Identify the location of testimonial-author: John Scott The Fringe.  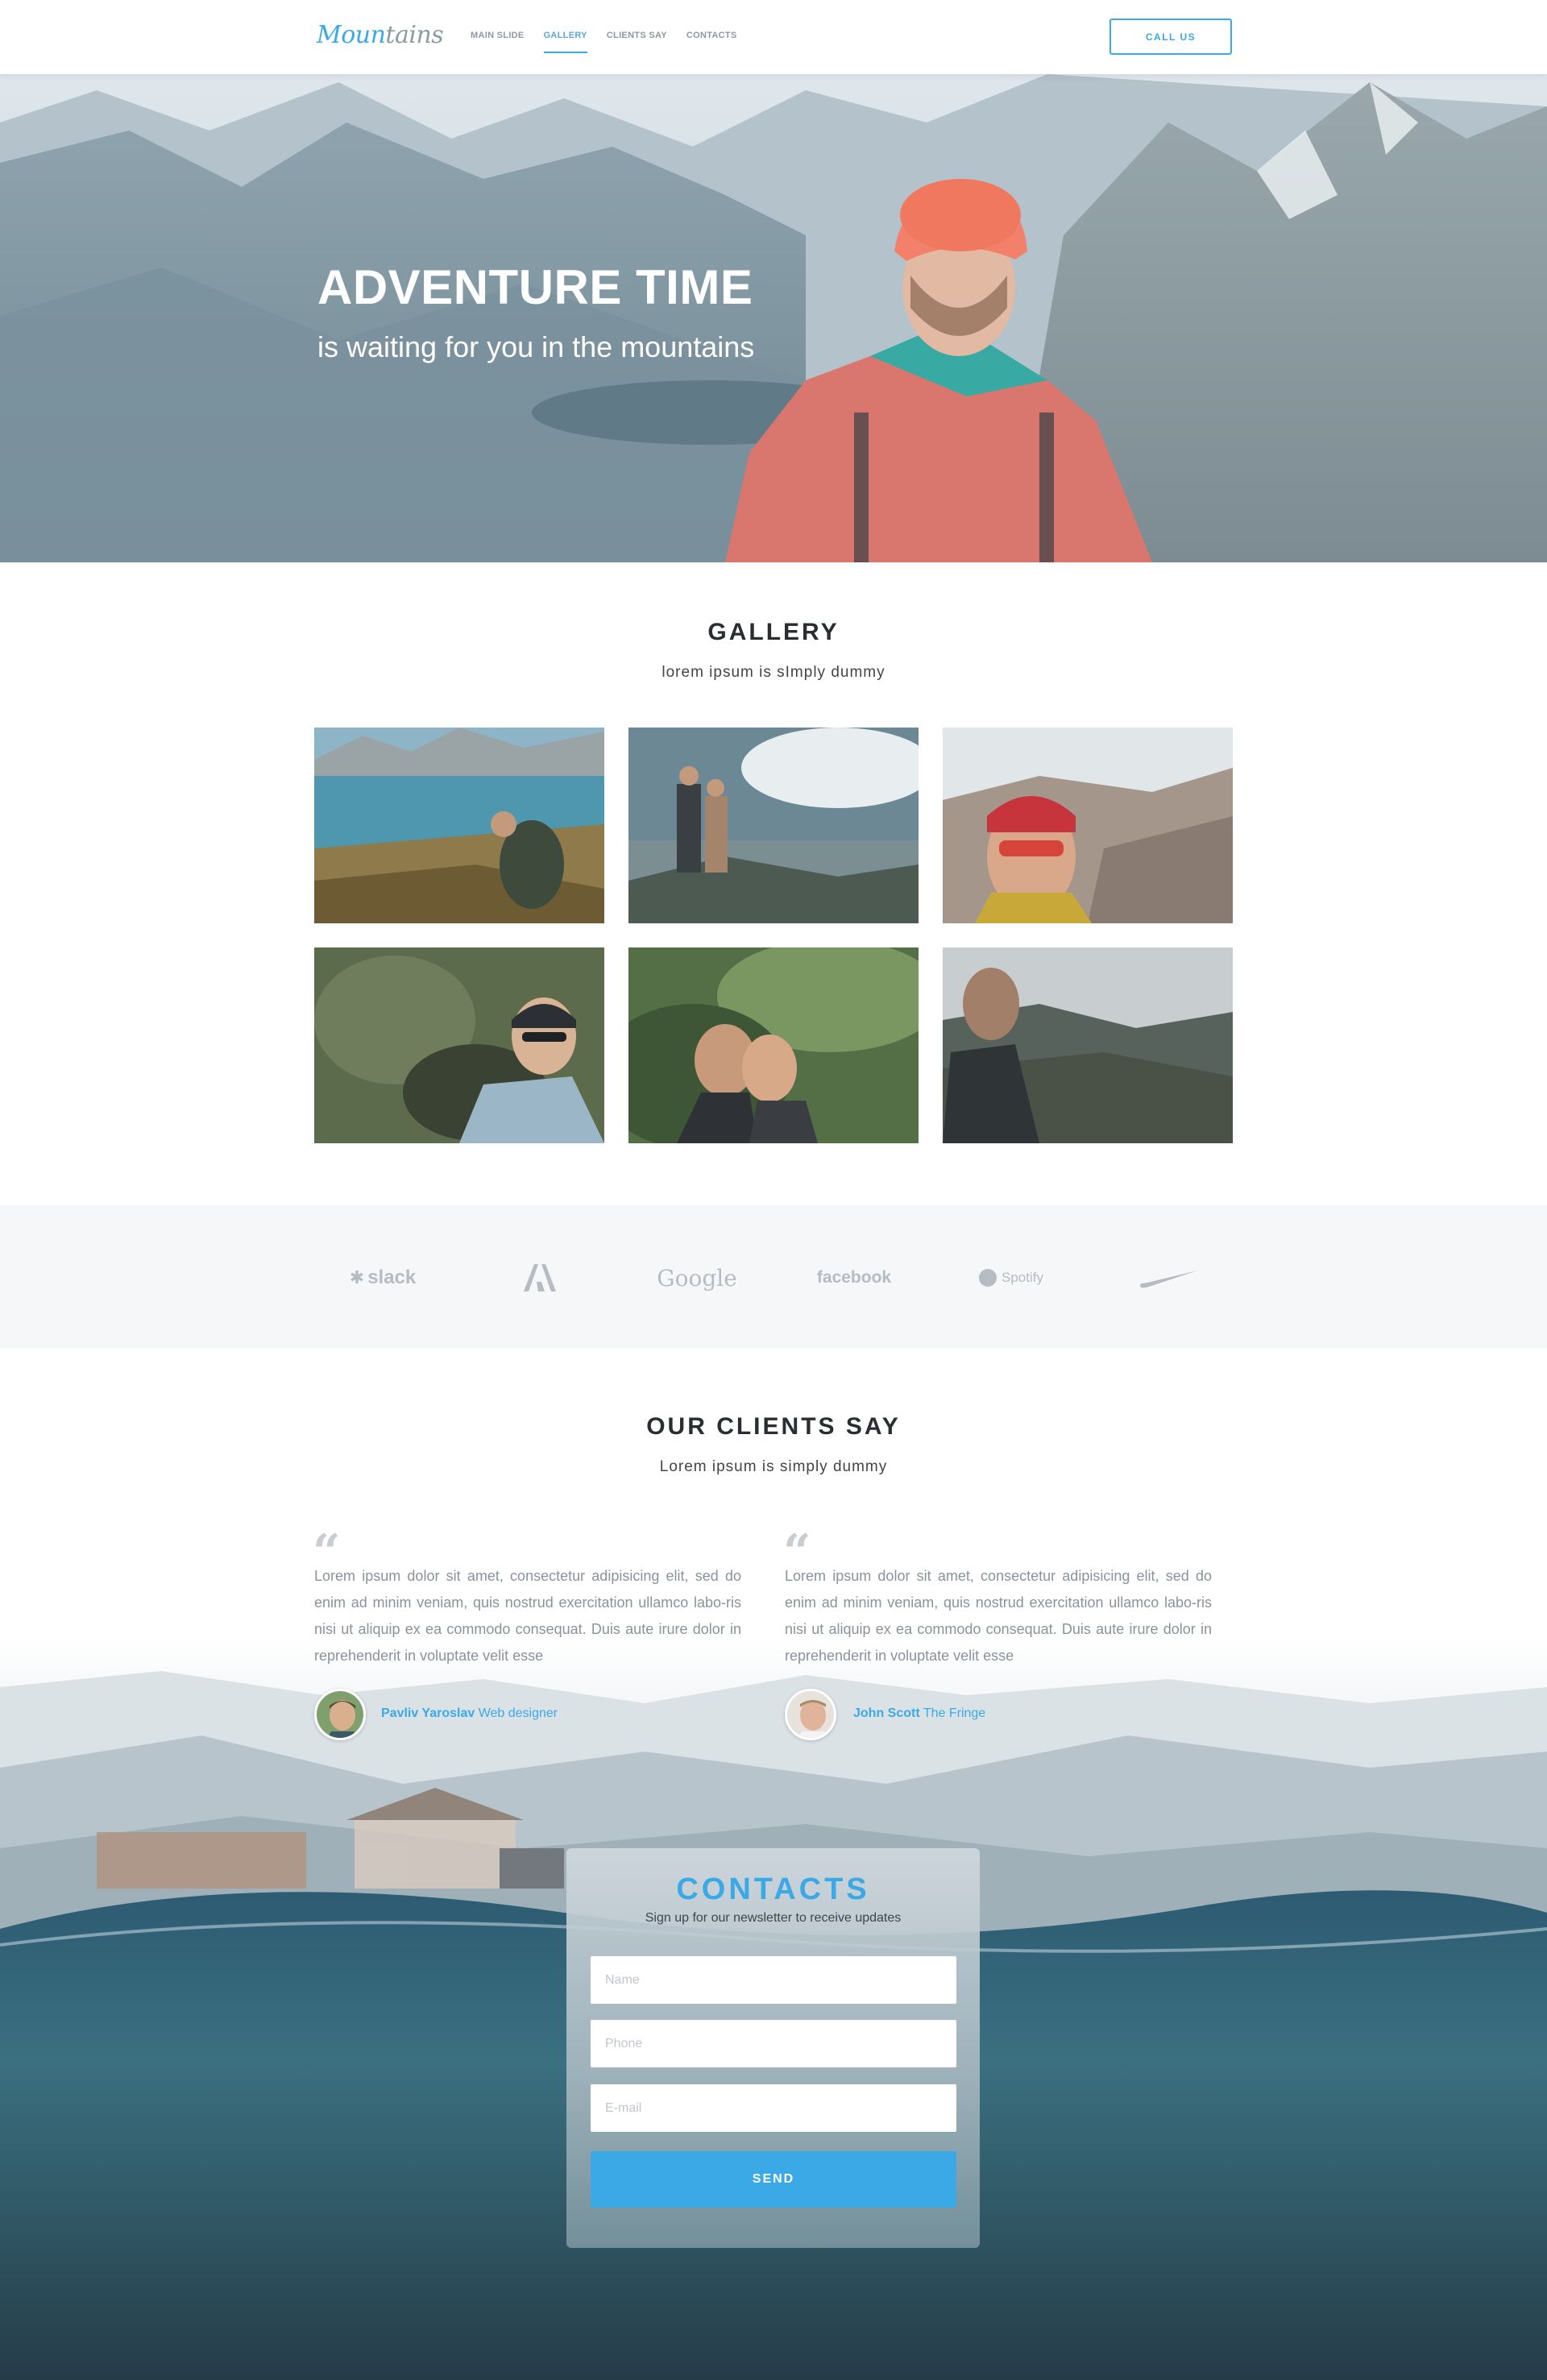
(920, 1713).